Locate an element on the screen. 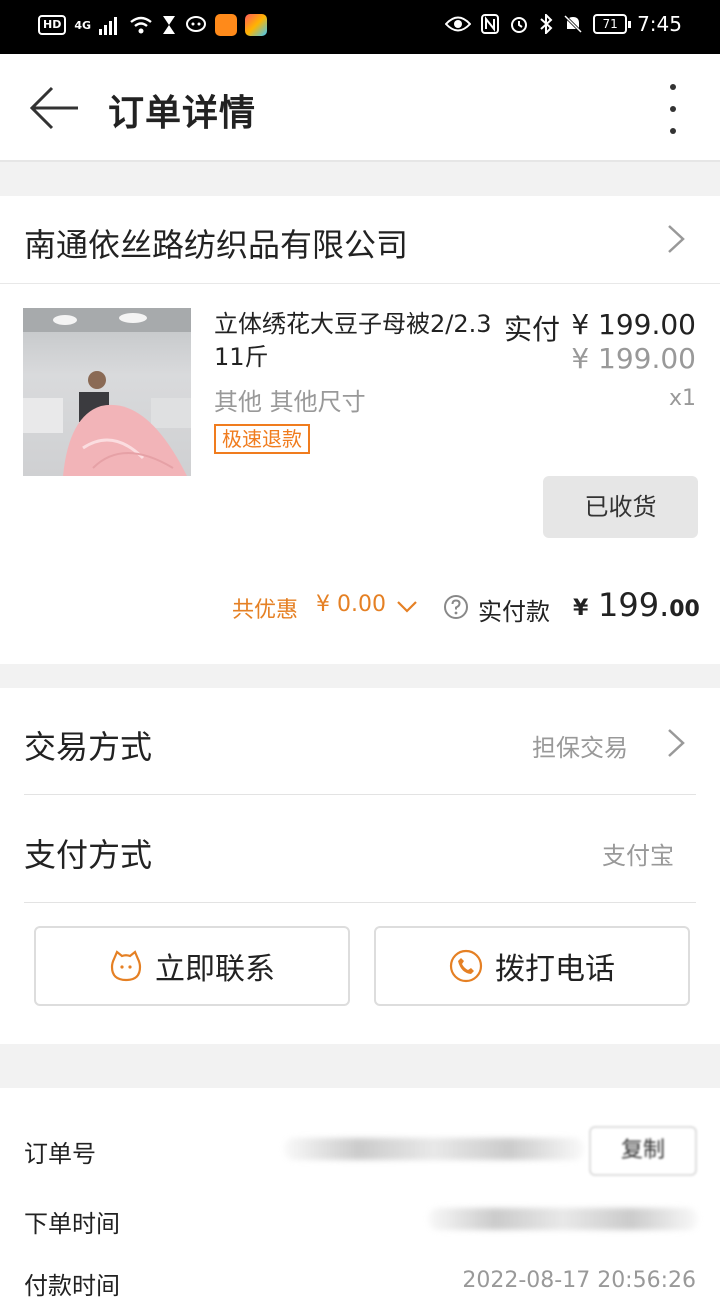  network-4g-icon: 4G is located at coordinates (83, 25).